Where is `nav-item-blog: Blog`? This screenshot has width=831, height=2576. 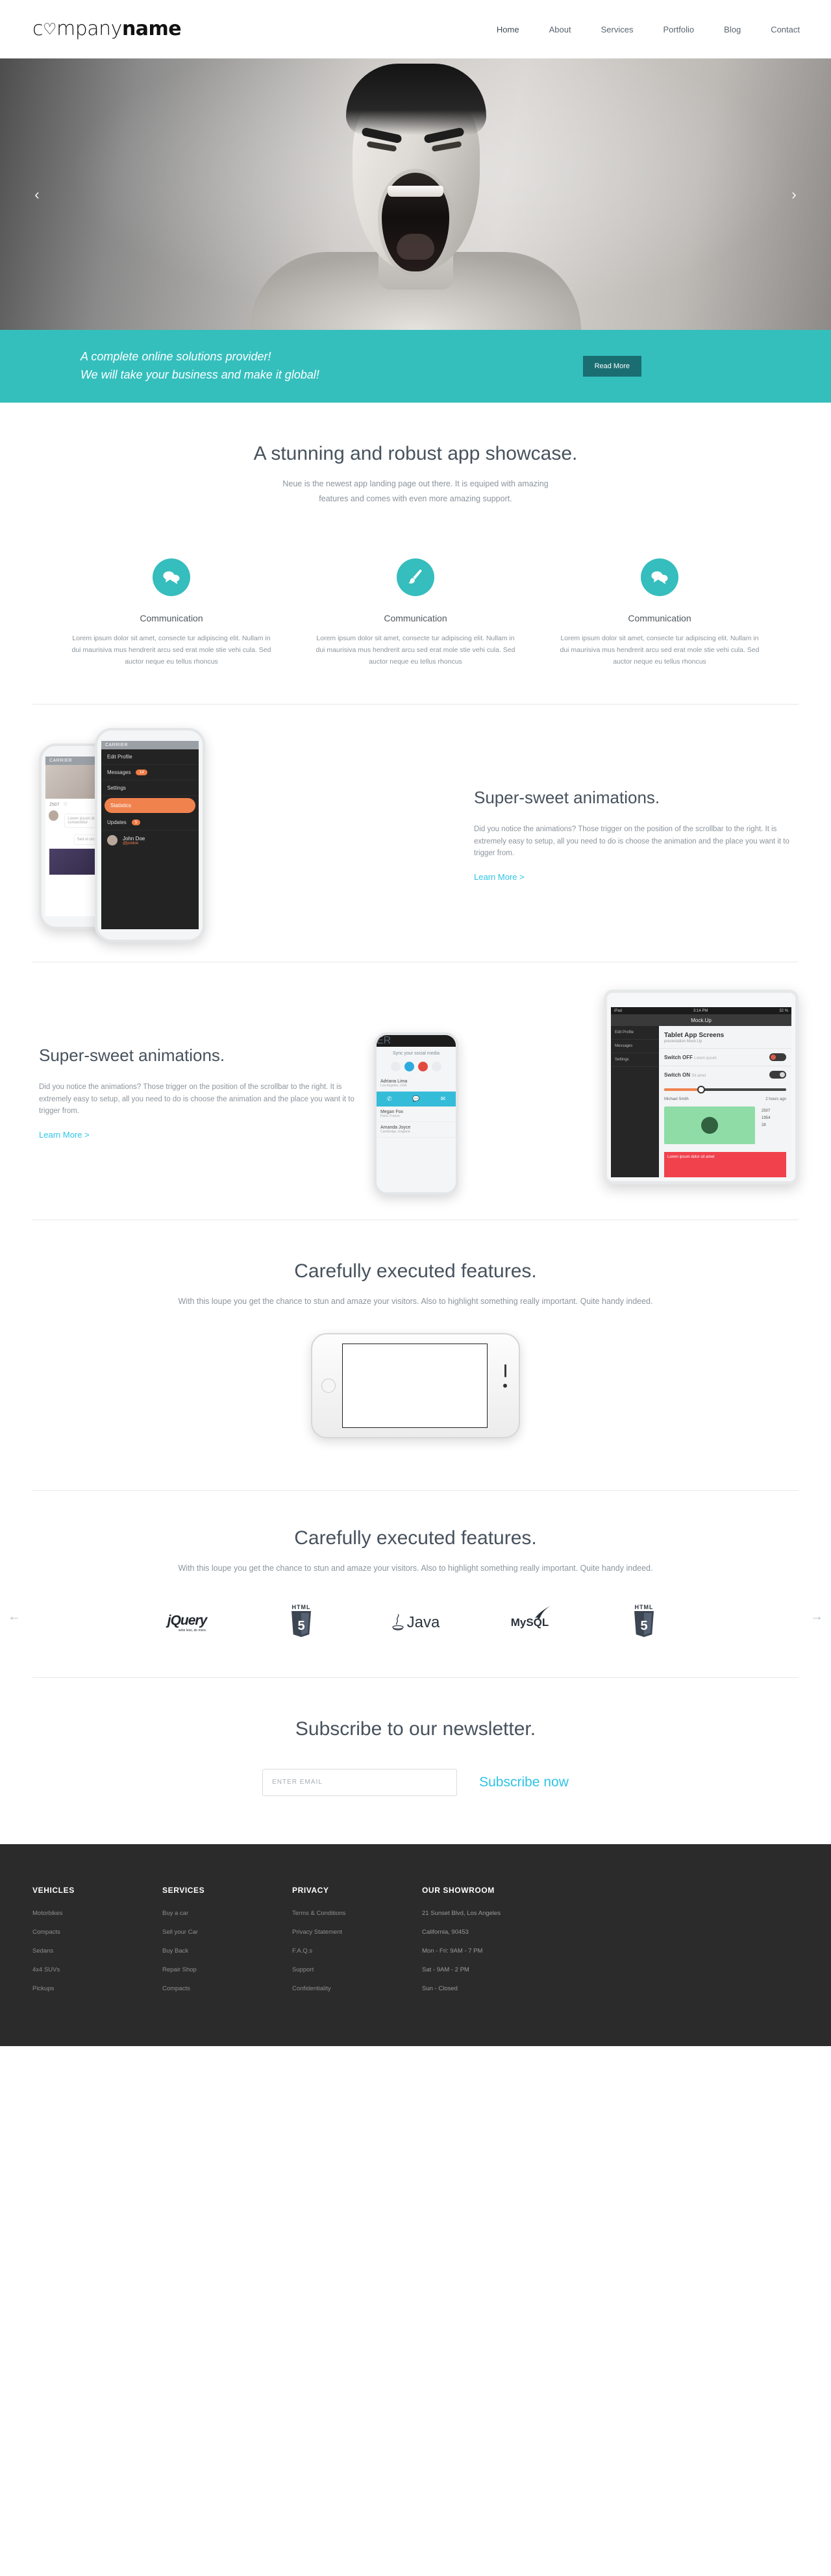
nav-item-blog: Blog is located at coordinates (732, 29).